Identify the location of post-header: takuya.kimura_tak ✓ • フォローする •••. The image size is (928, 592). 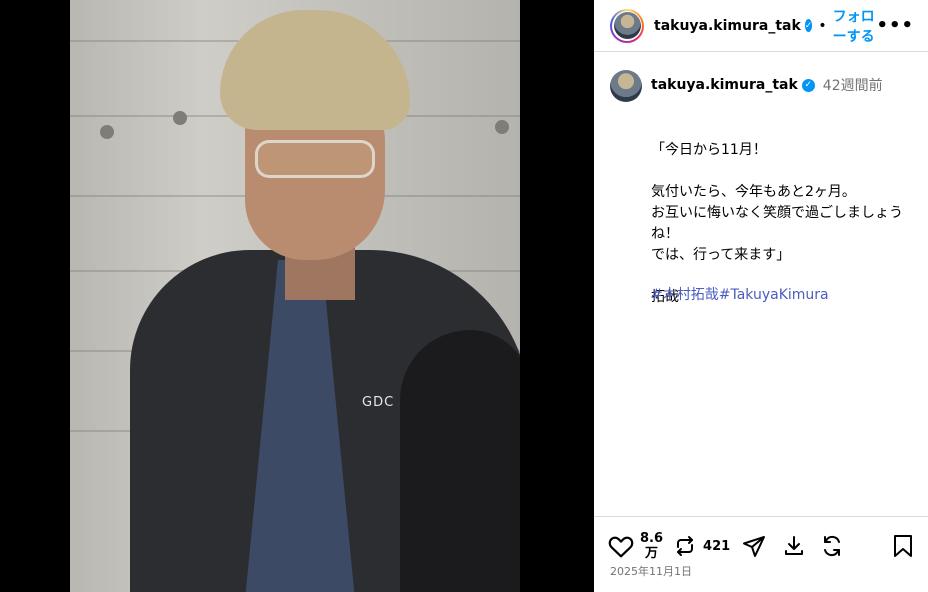
(761, 26).